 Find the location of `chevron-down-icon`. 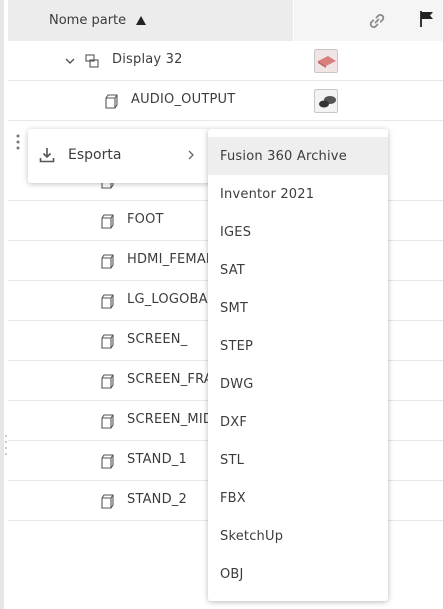

chevron-down-icon is located at coordinates (70, 61).